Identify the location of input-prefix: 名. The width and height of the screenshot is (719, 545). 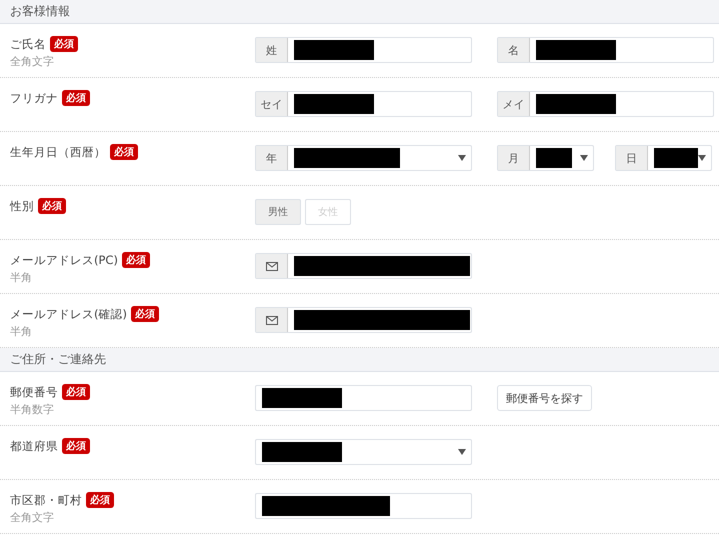
(514, 50).